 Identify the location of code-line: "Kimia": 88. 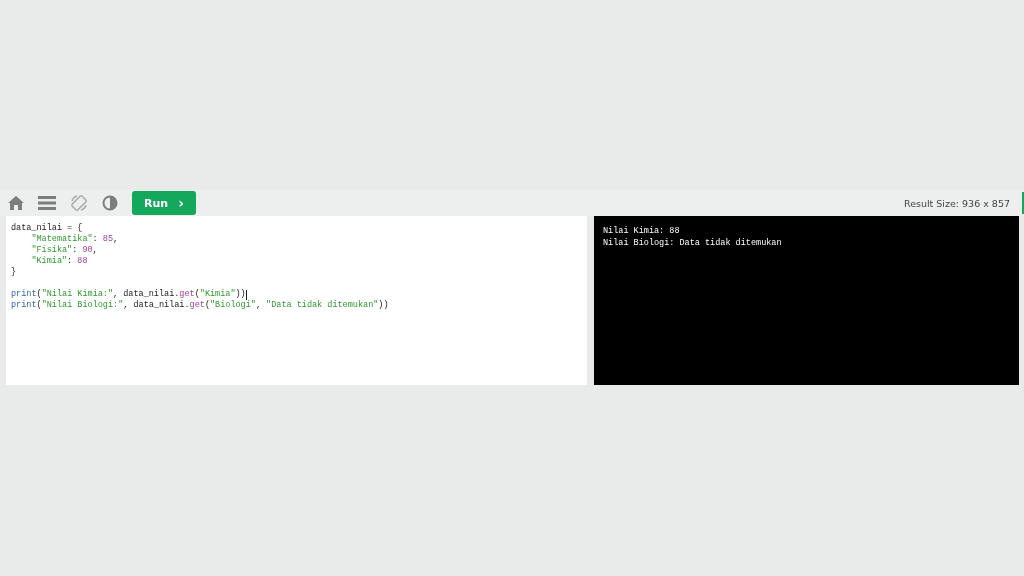
(59, 261).